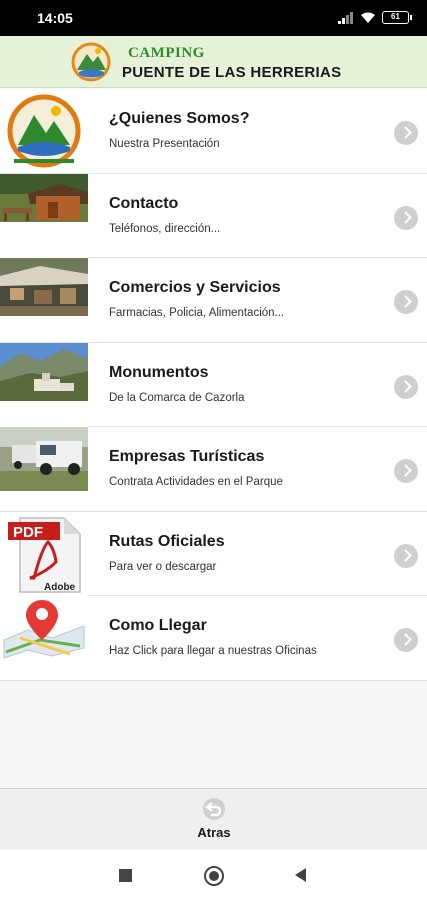  What do you see at coordinates (125, 875) in the screenshot?
I see `recents-icon` at bounding box center [125, 875].